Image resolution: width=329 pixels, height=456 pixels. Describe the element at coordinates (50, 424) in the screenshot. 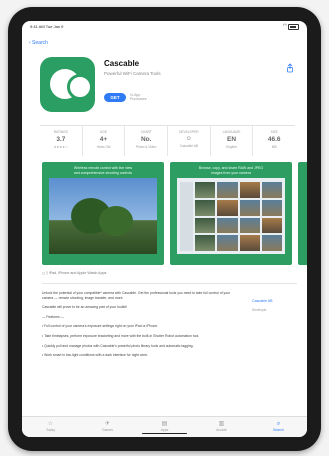

I see `today-icon: ☆` at that location.